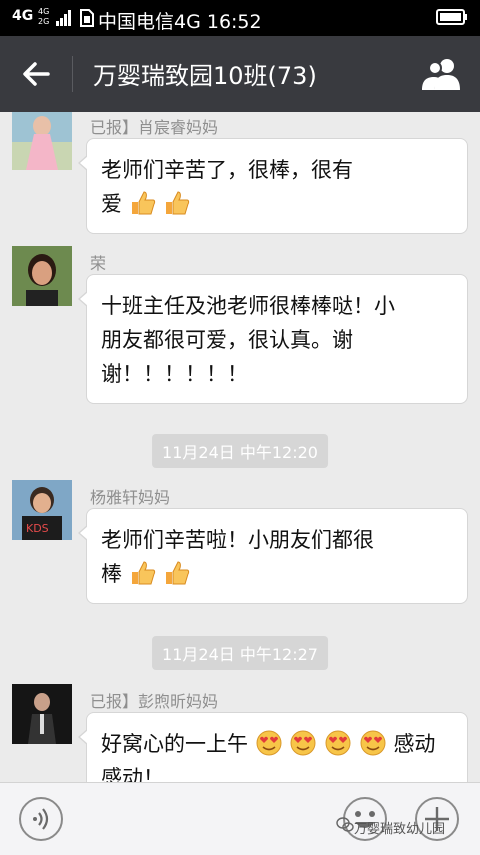 The image size is (480, 855). What do you see at coordinates (273, 556) in the screenshot?
I see `message-bubble: 老师们辛苦啦！小朋友们都很 棒` at bounding box center [273, 556].